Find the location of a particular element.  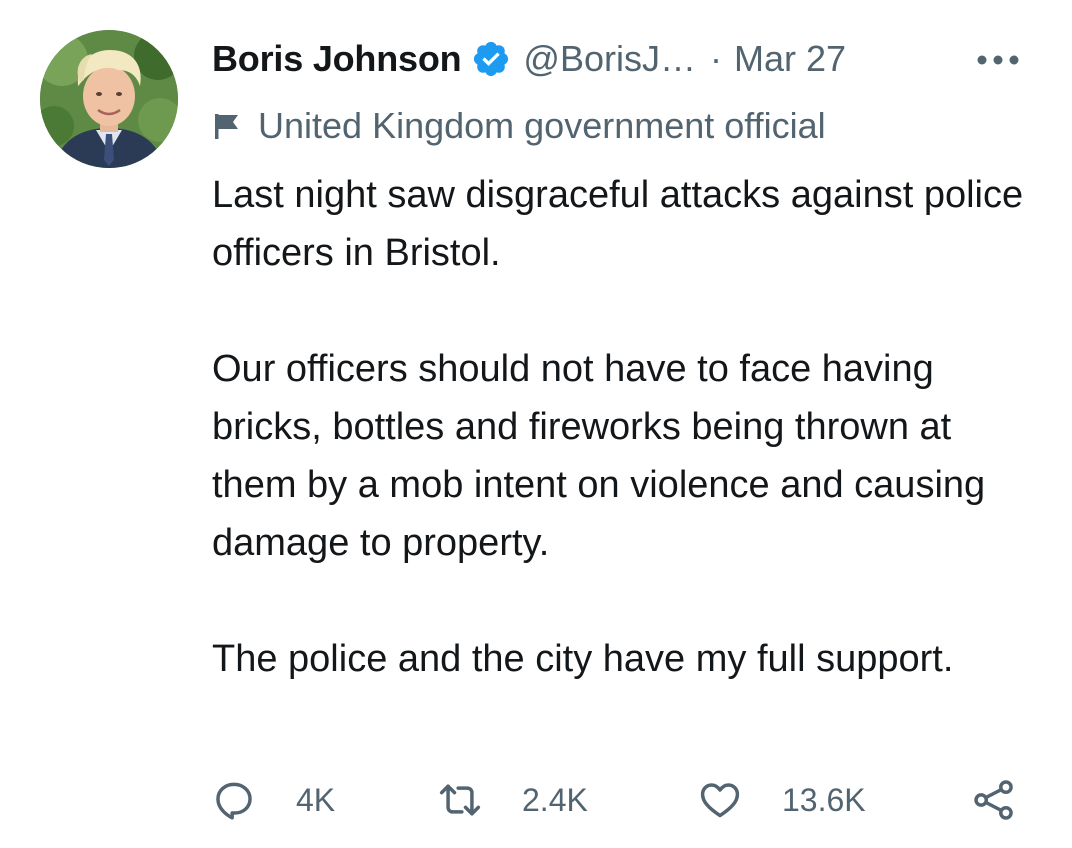

reply-button: 4K is located at coordinates (273, 800).